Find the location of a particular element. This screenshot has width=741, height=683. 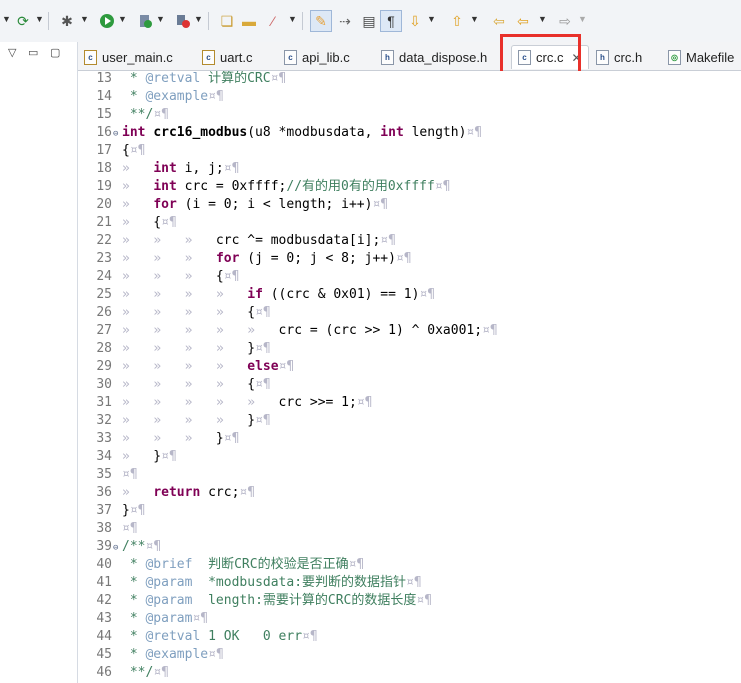

code-line: 44 * @retval 1 OK 0 err¤¶ is located at coordinates (409, 637).